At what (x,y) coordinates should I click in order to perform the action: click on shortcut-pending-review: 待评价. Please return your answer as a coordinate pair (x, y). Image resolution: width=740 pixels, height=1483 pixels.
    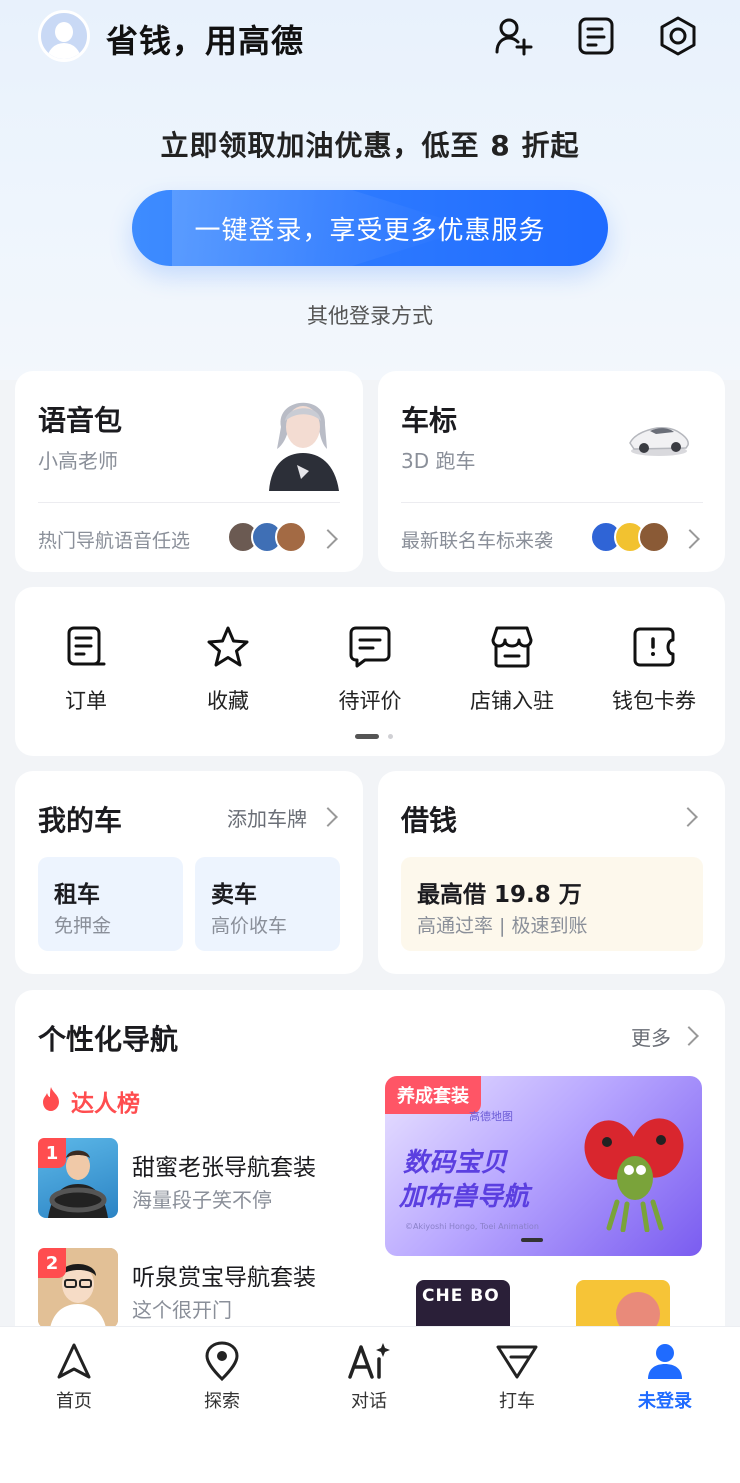
    Looking at the image, I should click on (370, 669).